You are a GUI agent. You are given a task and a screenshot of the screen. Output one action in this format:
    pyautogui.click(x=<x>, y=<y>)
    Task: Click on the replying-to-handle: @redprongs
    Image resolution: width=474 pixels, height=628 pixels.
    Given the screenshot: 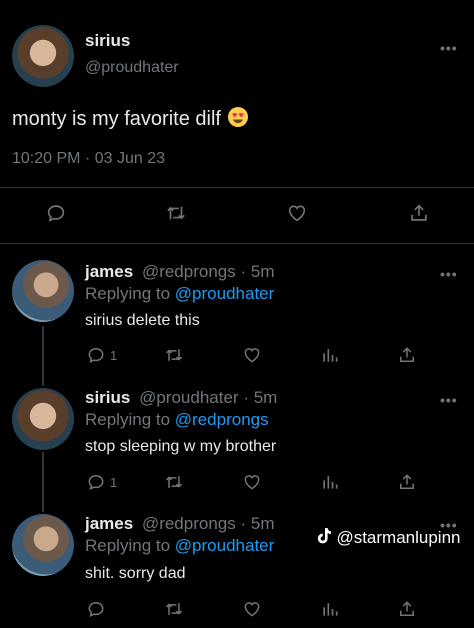 What is the action you would take?
    pyautogui.click(x=222, y=419)
    